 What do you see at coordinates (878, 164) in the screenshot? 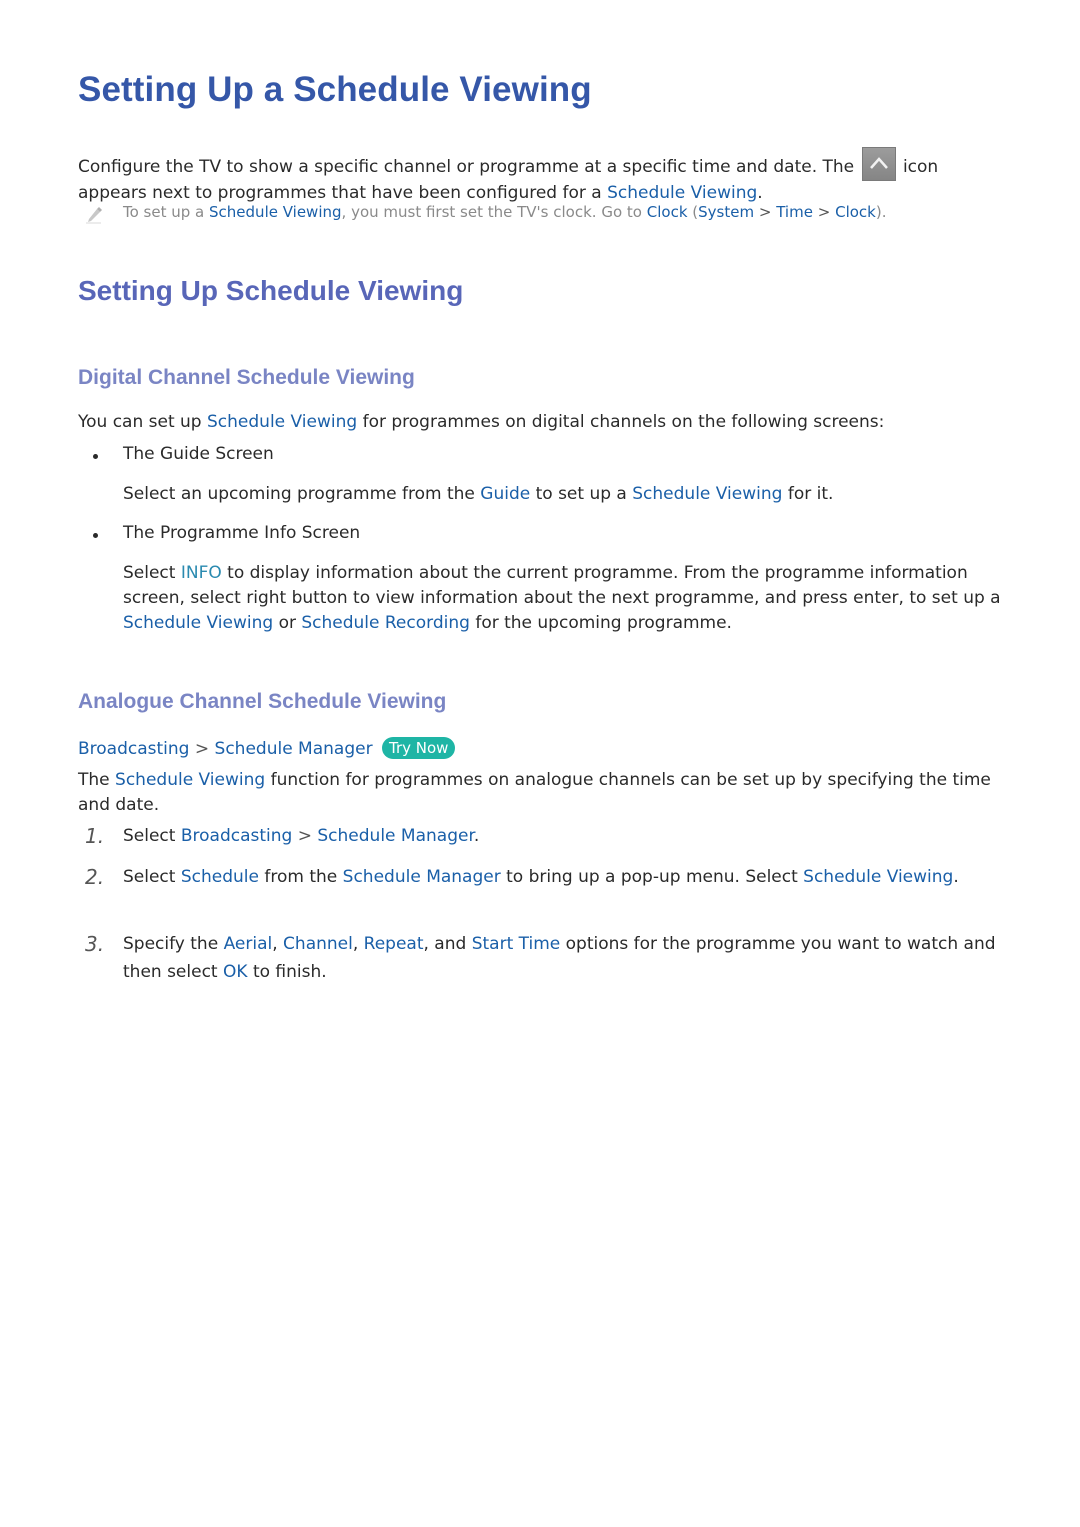
I see `schedule-up-arrow-icon` at bounding box center [878, 164].